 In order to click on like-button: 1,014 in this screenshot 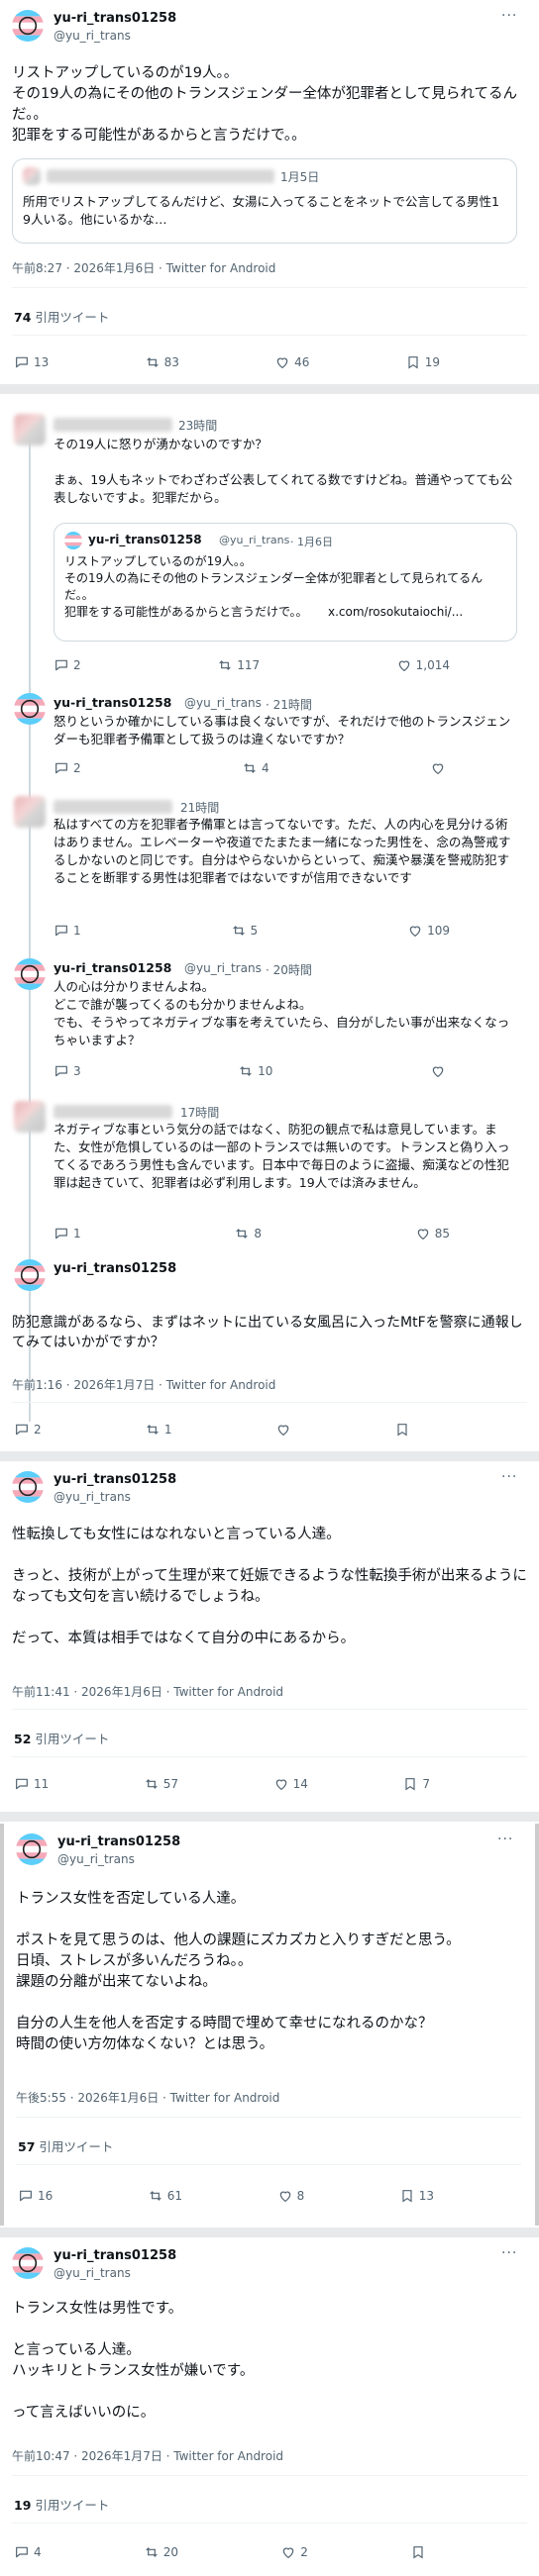, I will do `click(423, 665)`.